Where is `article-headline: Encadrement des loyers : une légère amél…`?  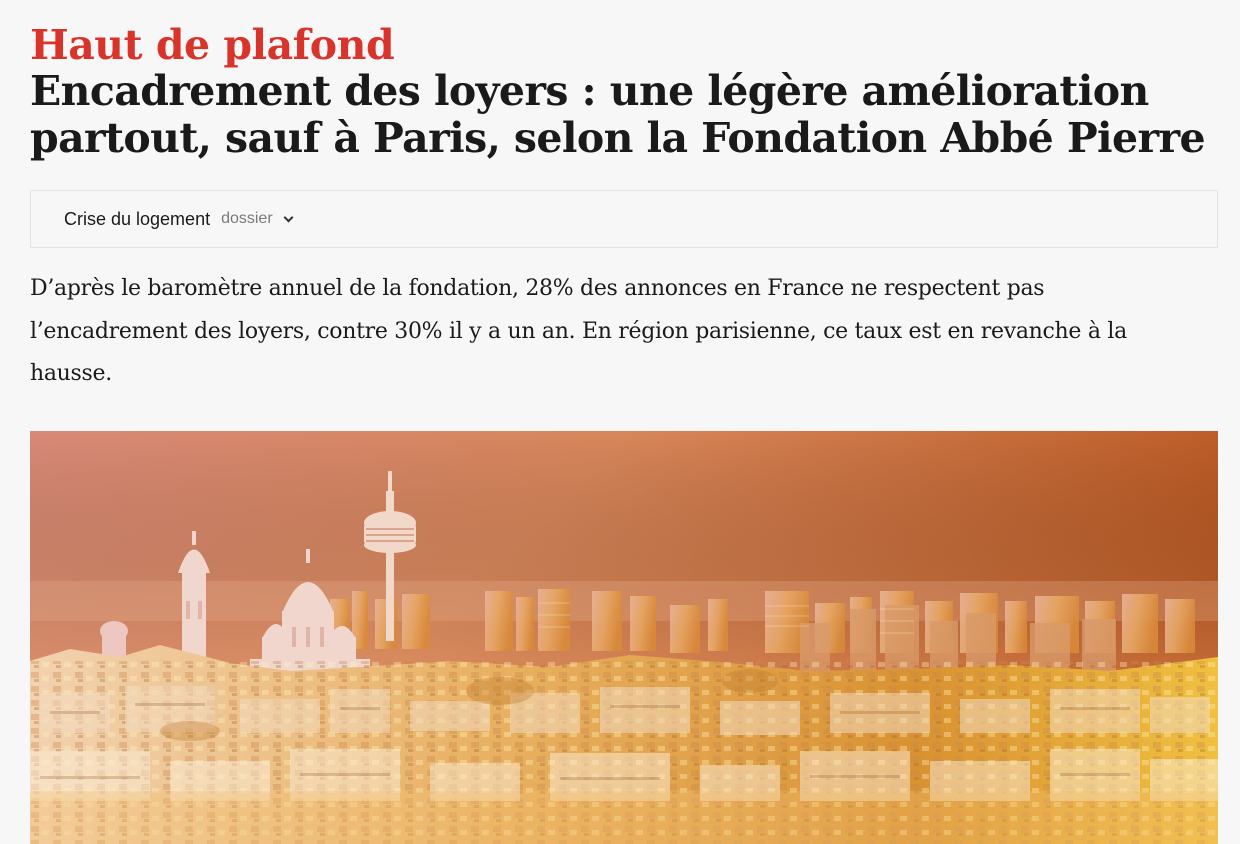
article-headline: Encadrement des loyers : une légère amél… is located at coordinates (618, 114).